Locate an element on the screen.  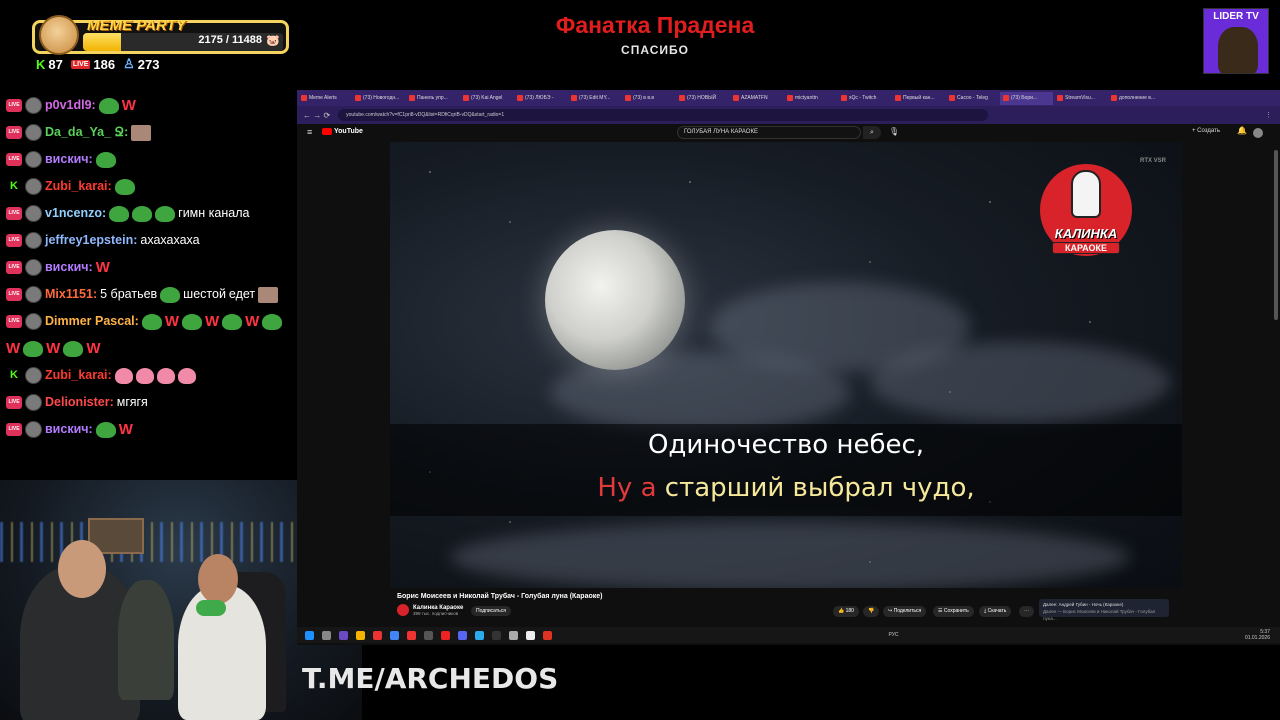
more-button: ⋯ is located at coordinates (1026, 611).